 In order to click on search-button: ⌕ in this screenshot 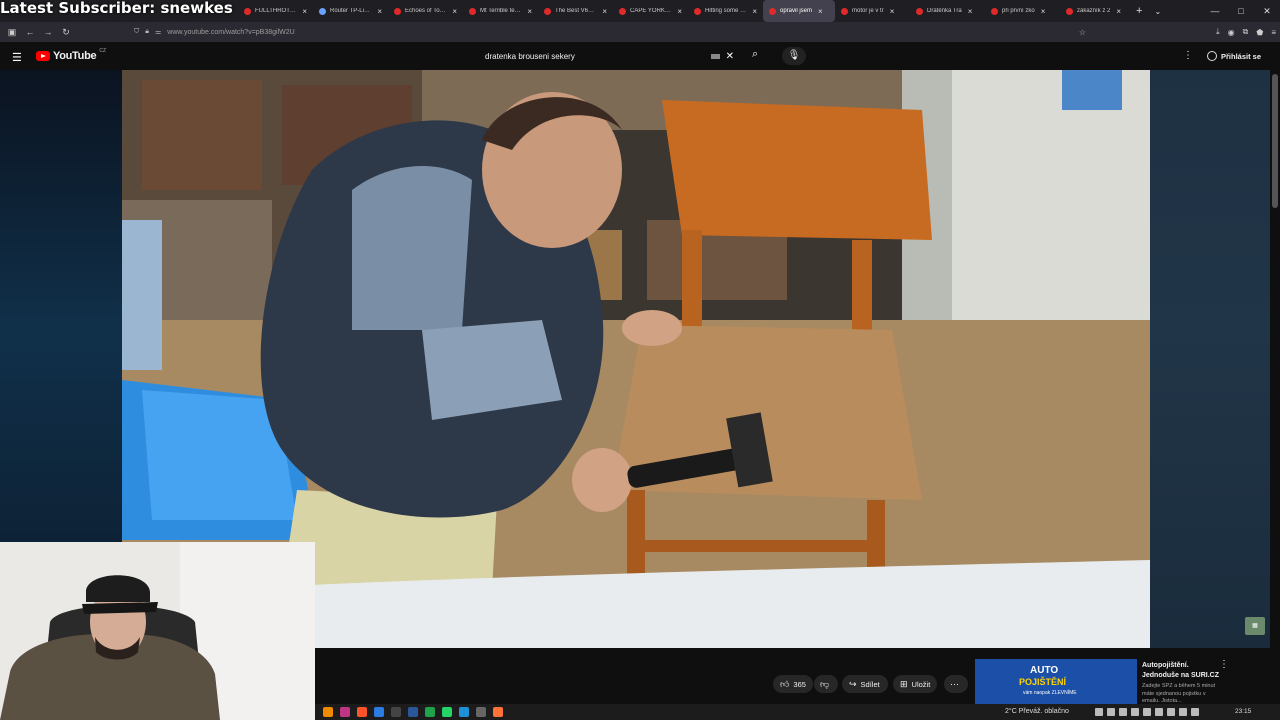, I will do `click(755, 54)`.